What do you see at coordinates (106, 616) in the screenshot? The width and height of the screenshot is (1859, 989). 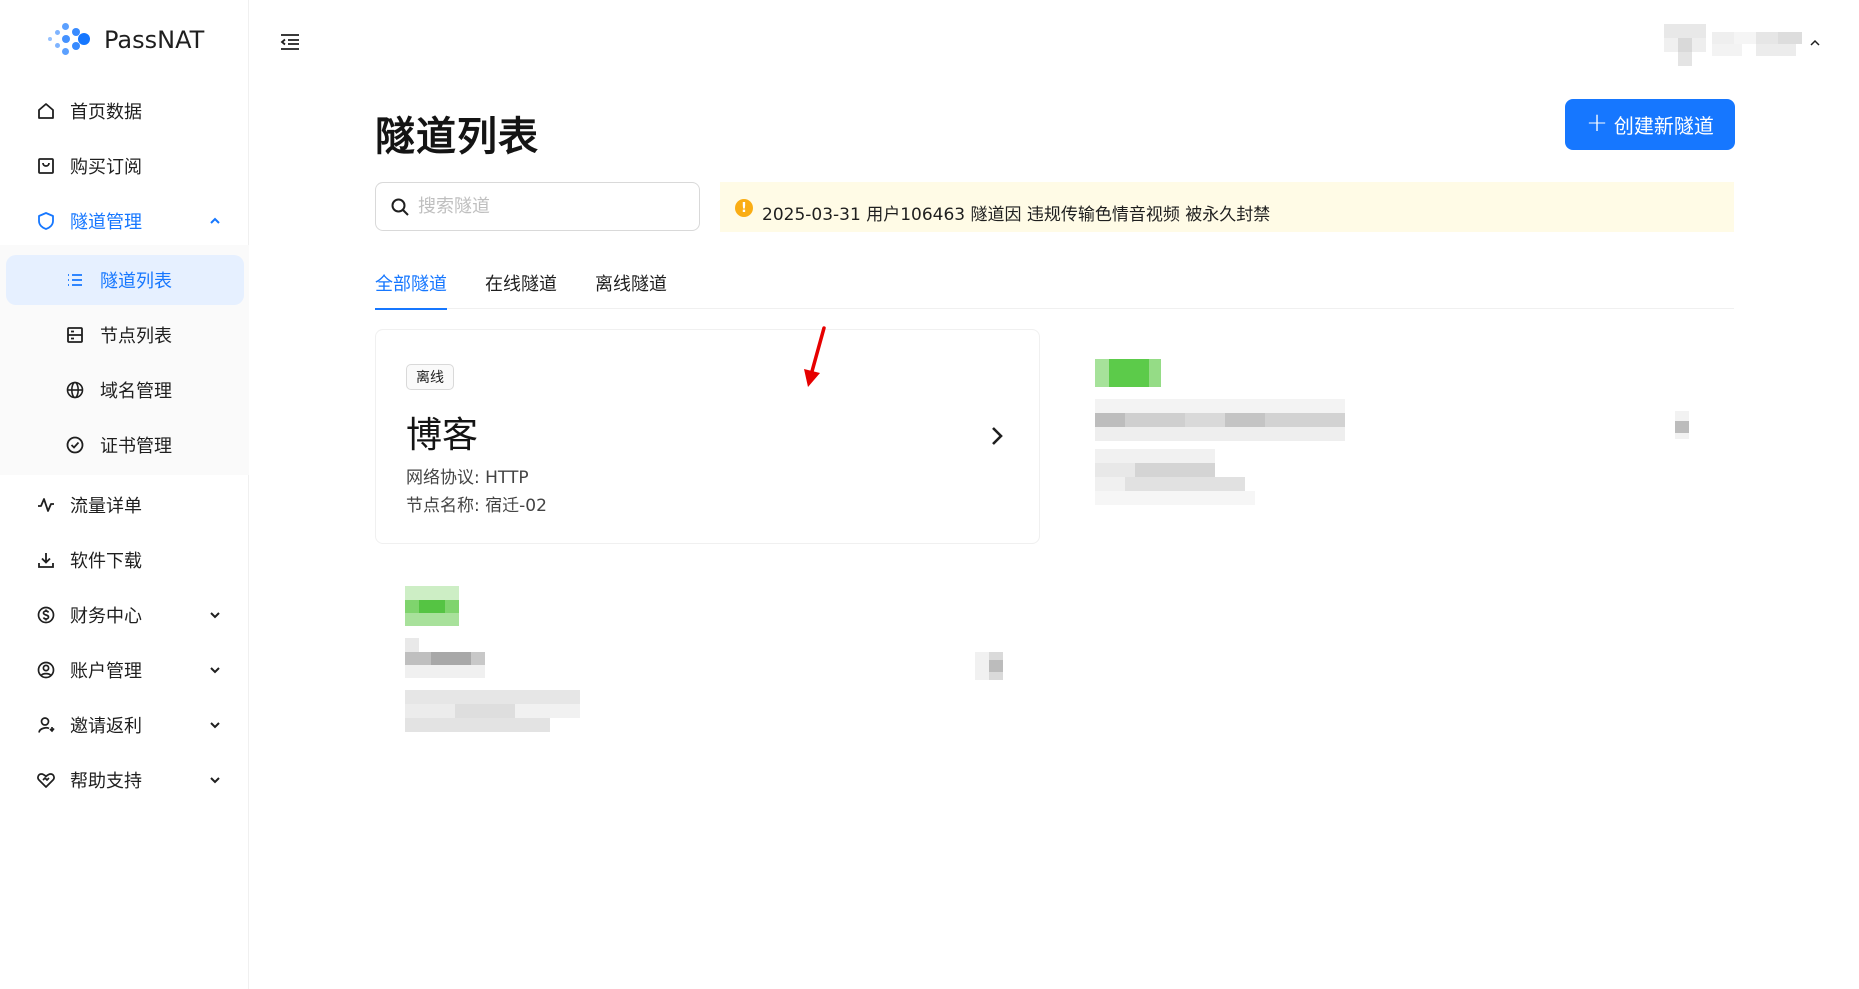 I see `sidebar-item-label: 财务中心` at bounding box center [106, 616].